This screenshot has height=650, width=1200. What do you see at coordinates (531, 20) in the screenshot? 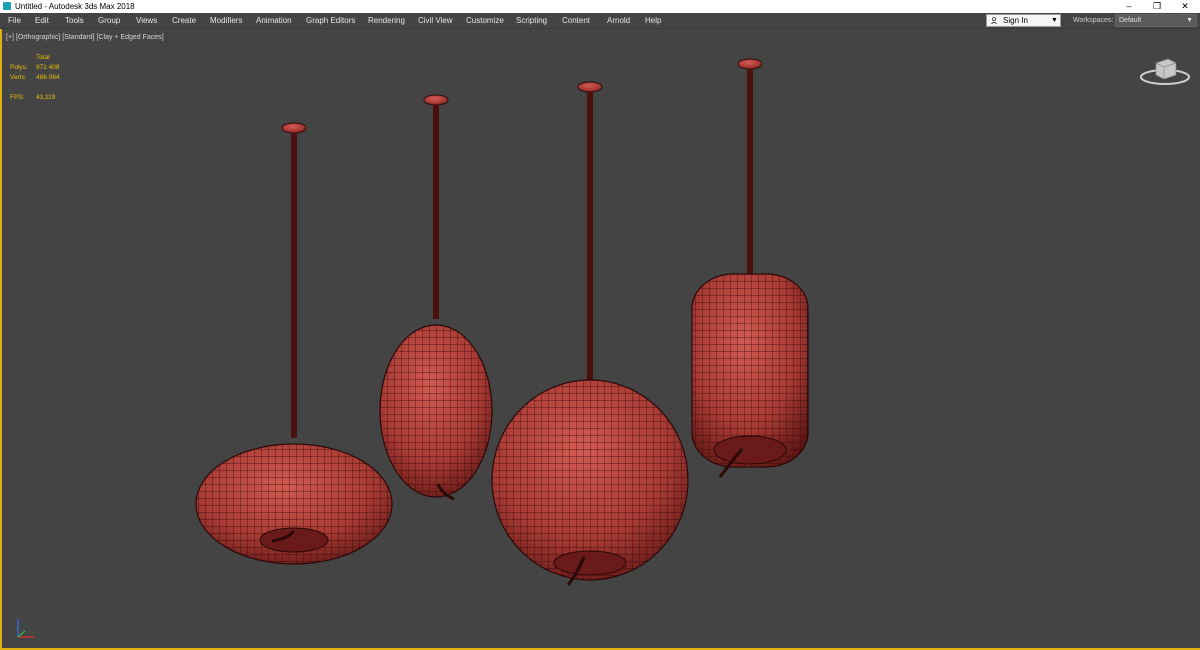
I see `menu-scripting: Scripting` at bounding box center [531, 20].